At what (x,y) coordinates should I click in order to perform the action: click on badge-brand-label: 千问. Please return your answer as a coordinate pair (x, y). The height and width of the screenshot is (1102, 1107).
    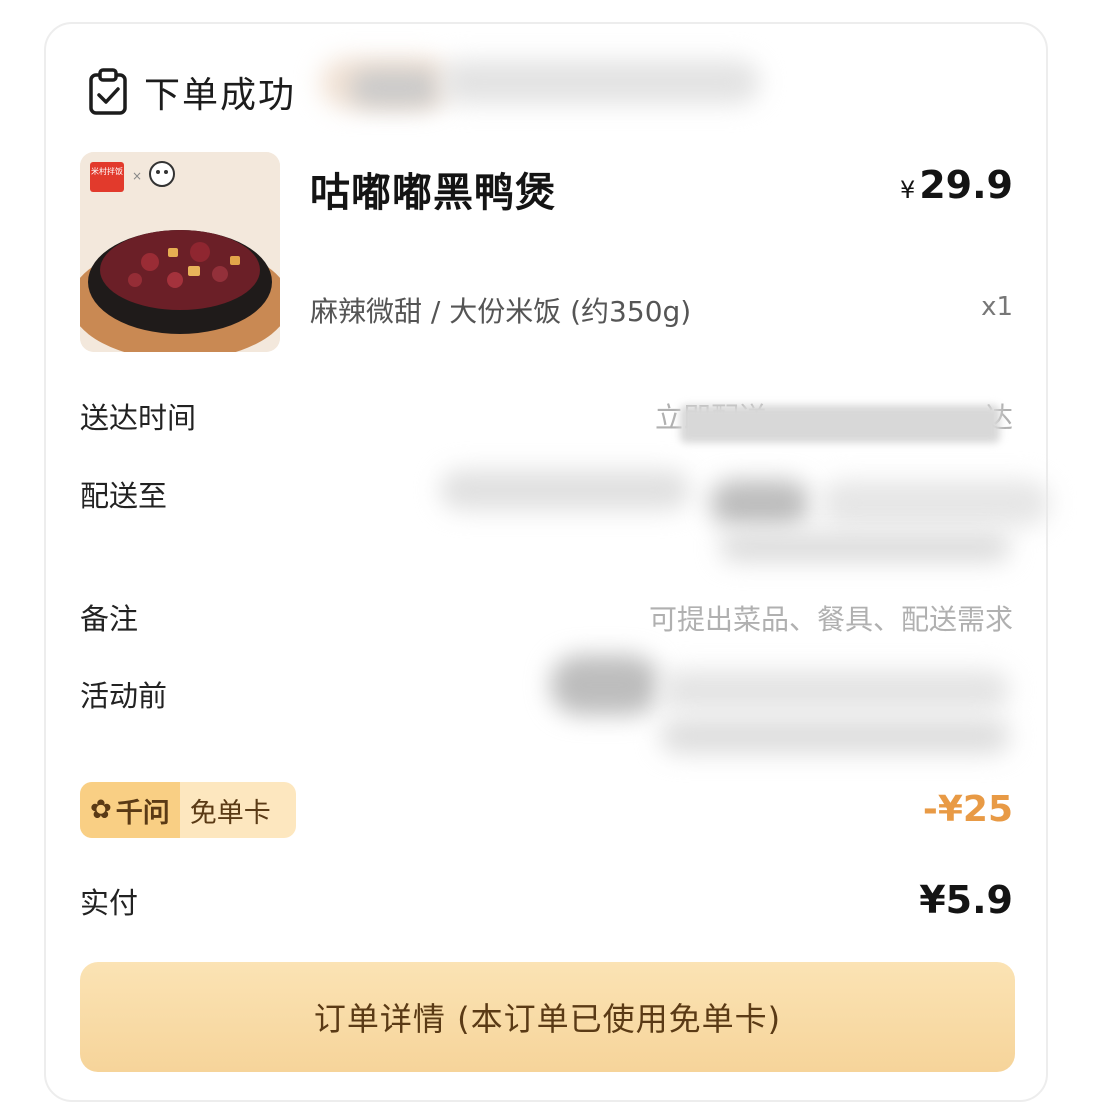
    Looking at the image, I should click on (142, 813).